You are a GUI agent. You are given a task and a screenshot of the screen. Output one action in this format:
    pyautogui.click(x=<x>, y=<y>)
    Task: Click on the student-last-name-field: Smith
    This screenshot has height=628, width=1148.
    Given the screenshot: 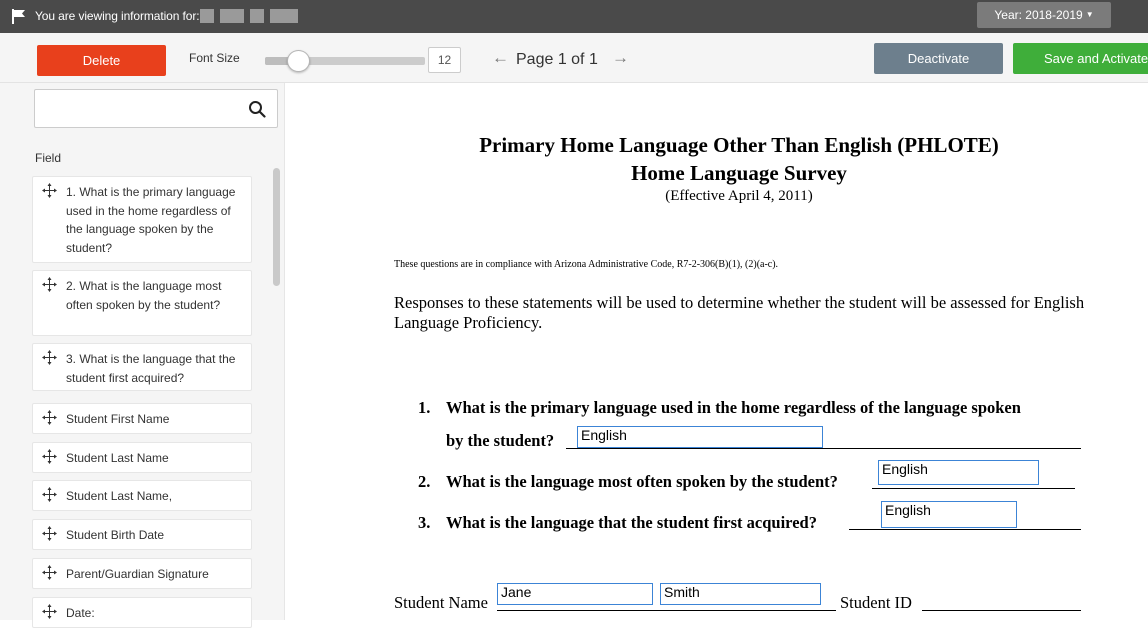 What is the action you would take?
    pyautogui.click(x=740, y=594)
    